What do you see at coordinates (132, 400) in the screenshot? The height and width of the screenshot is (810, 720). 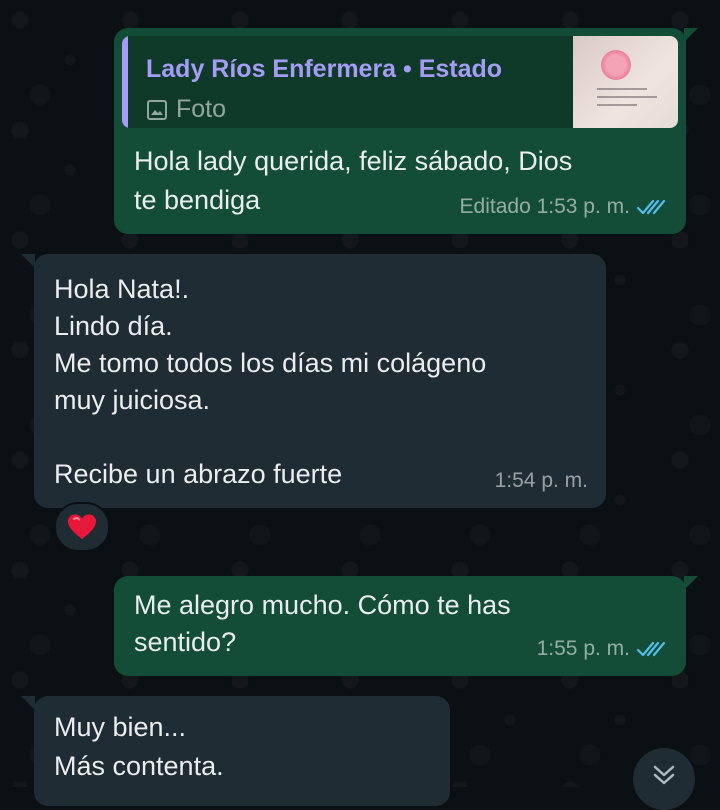 I see `message-line: muy juiciosa.` at bounding box center [132, 400].